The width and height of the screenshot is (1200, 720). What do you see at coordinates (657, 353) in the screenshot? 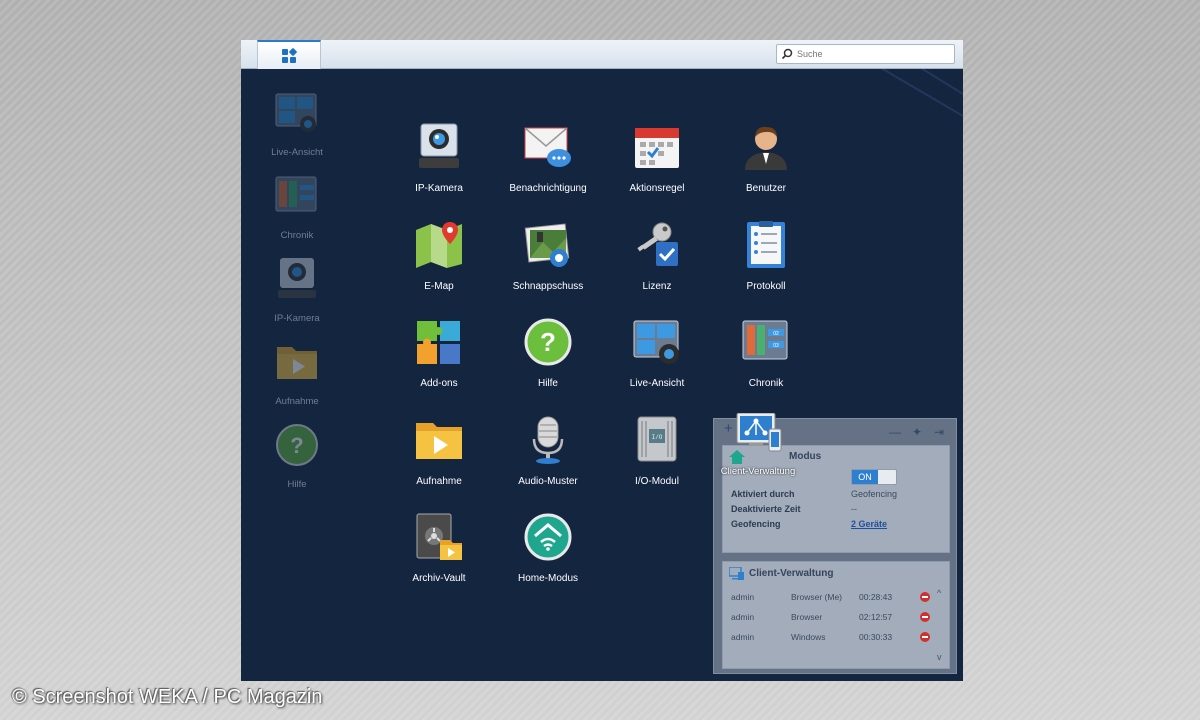
I see `app-live-view: Live-Ansicht` at bounding box center [657, 353].